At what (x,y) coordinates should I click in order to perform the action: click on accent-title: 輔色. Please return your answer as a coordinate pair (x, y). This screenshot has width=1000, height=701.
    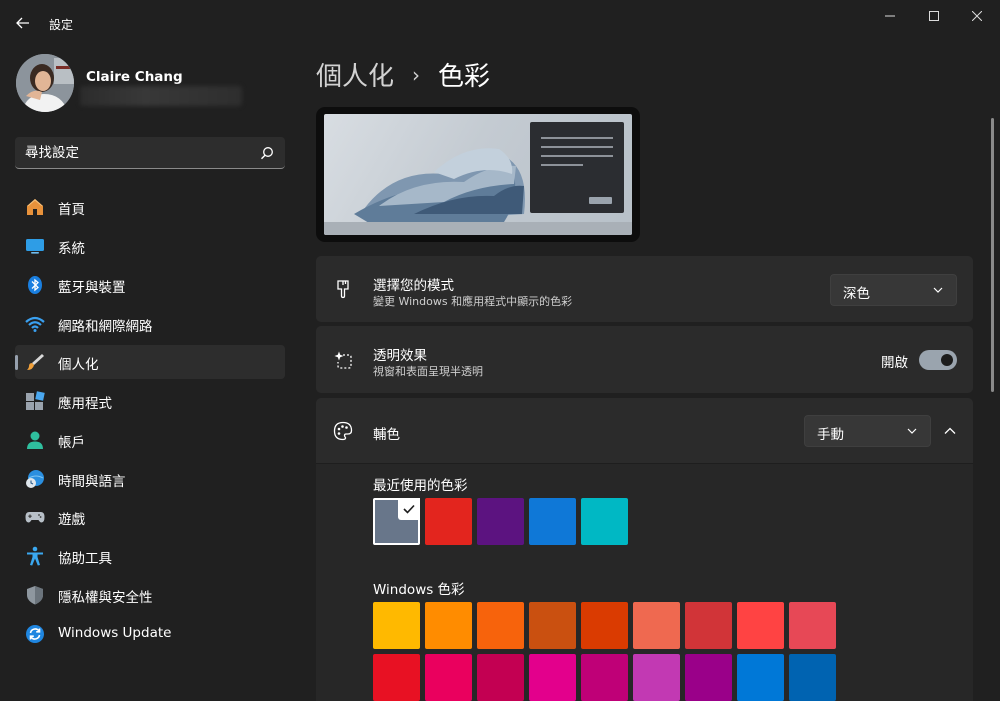
    Looking at the image, I should click on (386, 435).